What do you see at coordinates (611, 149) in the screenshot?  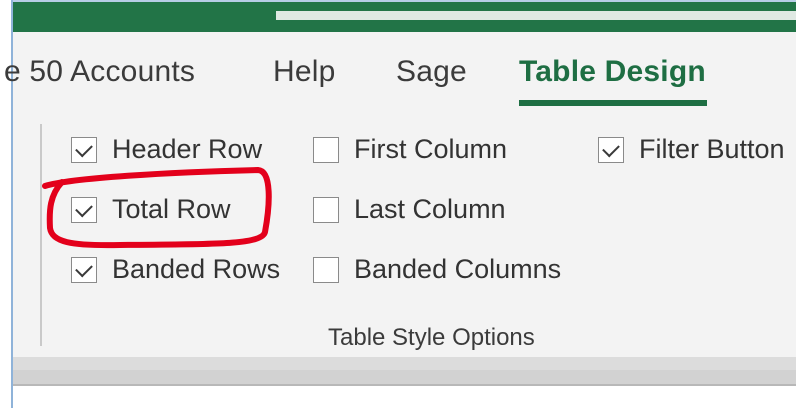 I see `checkbox-filter-button` at bounding box center [611, 149].